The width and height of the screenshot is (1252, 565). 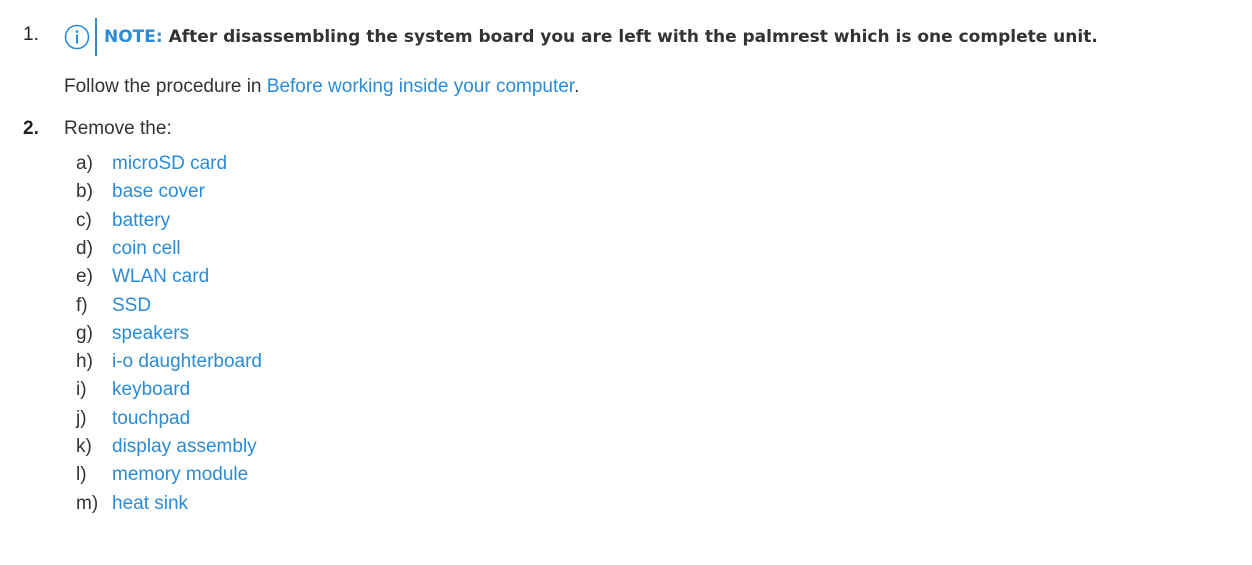 What do you see at coordinates (150, 334) in the screenshot?
I see `list-item-link: speakers` at bounding box center [150, 334].